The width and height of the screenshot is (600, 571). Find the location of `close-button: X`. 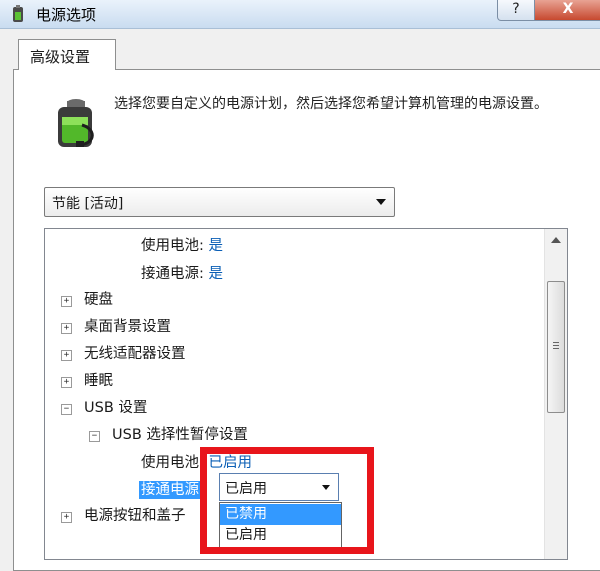

close-button: X is located at coordinates (567, 10).